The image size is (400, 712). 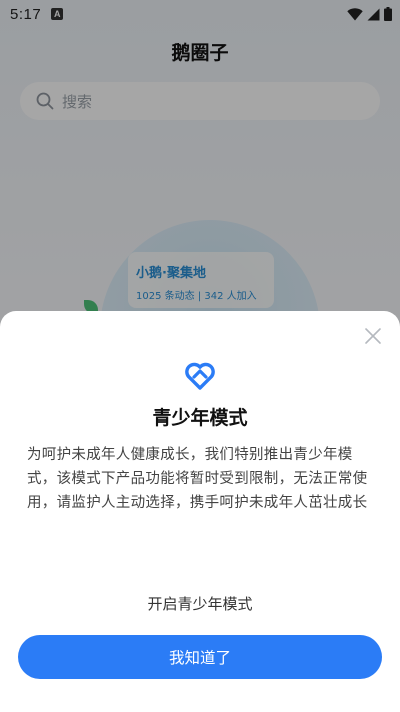 What do you see at coordinates (200, 376) in the screenshot?
I see `heart-shield-icon` at bounding box center [200, 376].